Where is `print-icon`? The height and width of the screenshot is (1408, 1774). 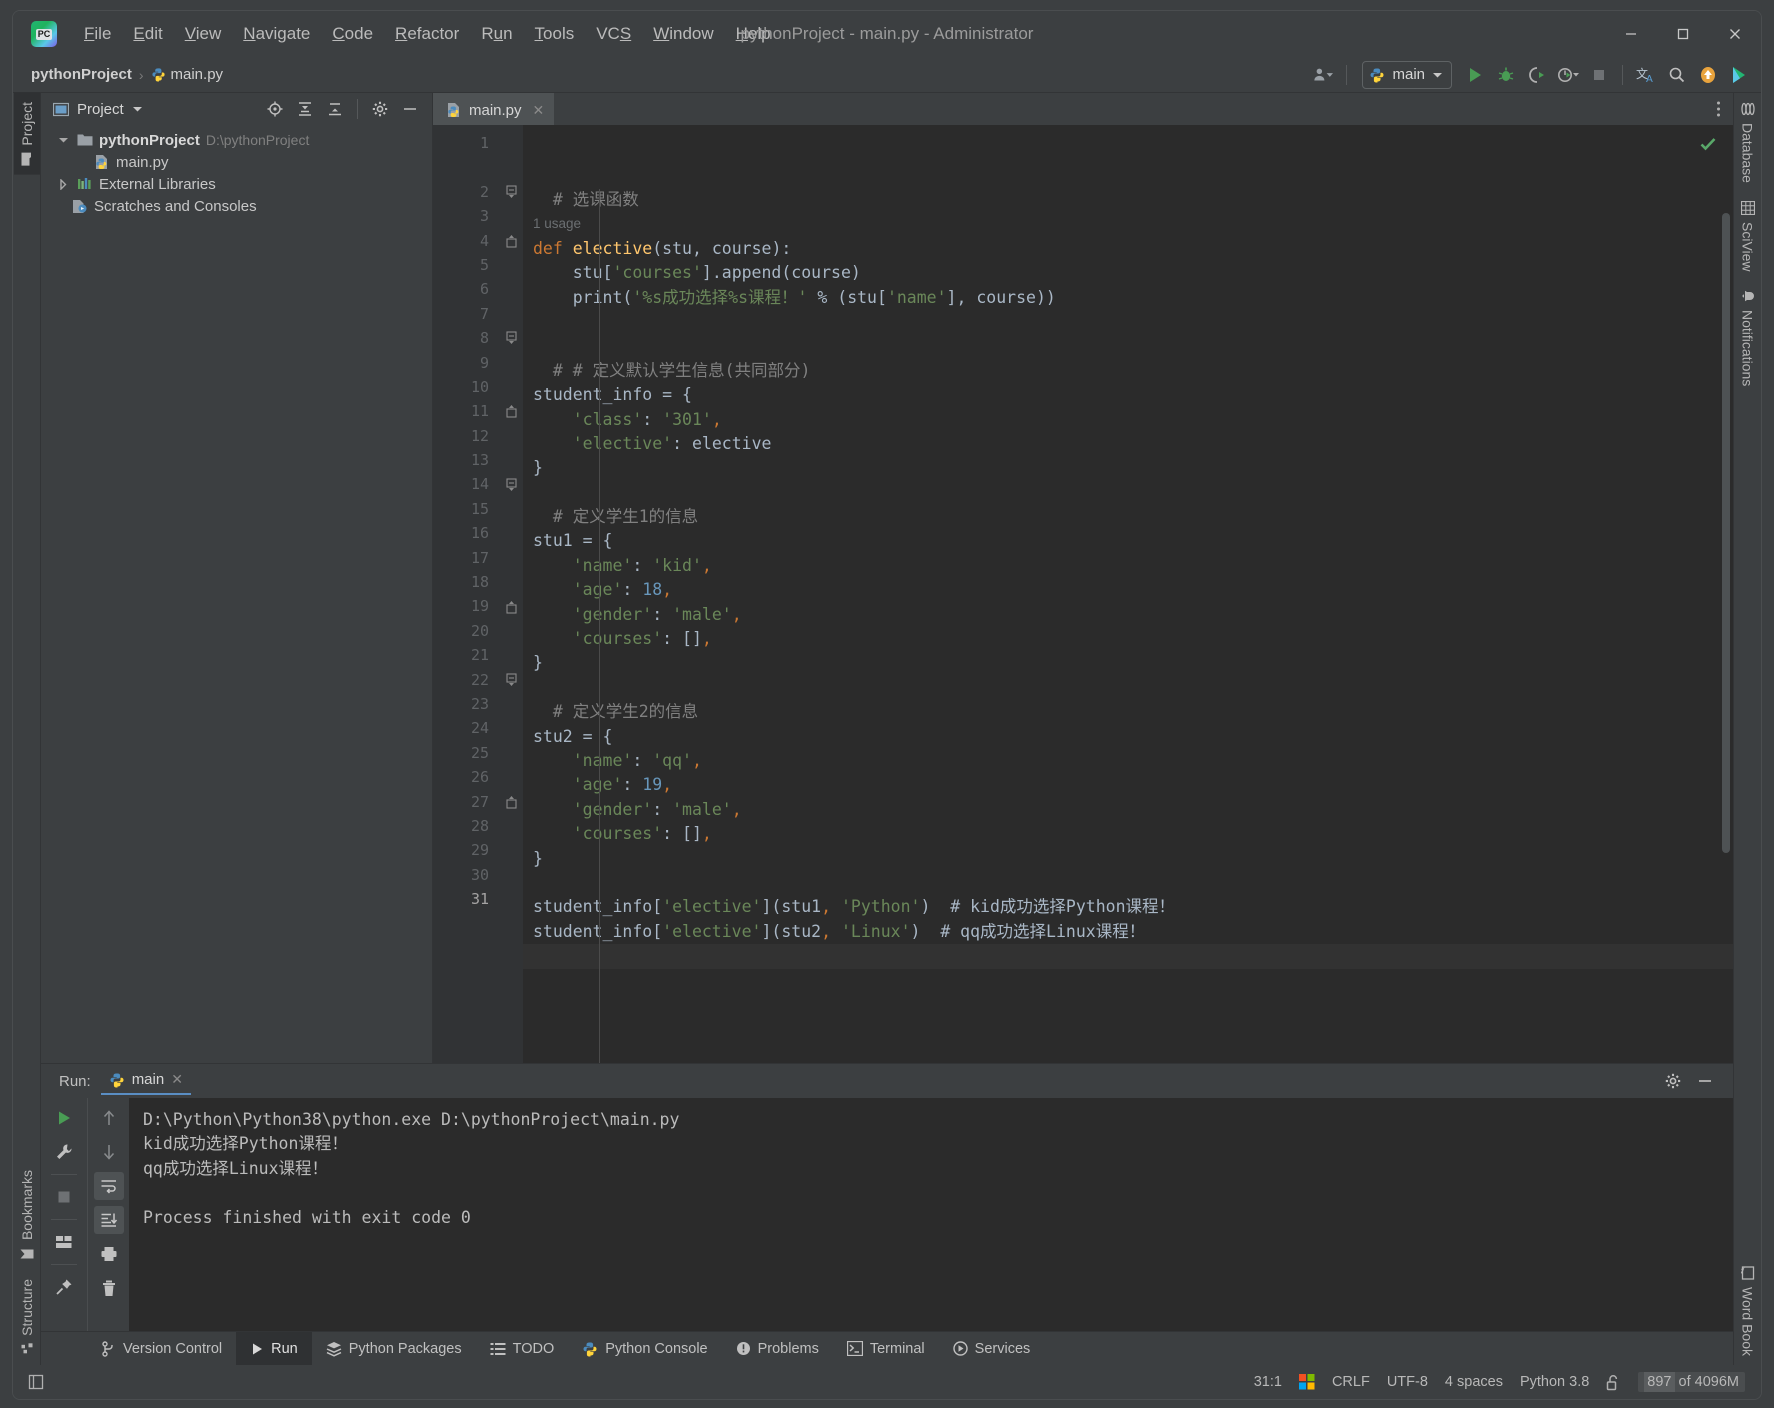 print-icon is located at coordinates (109, 1254).